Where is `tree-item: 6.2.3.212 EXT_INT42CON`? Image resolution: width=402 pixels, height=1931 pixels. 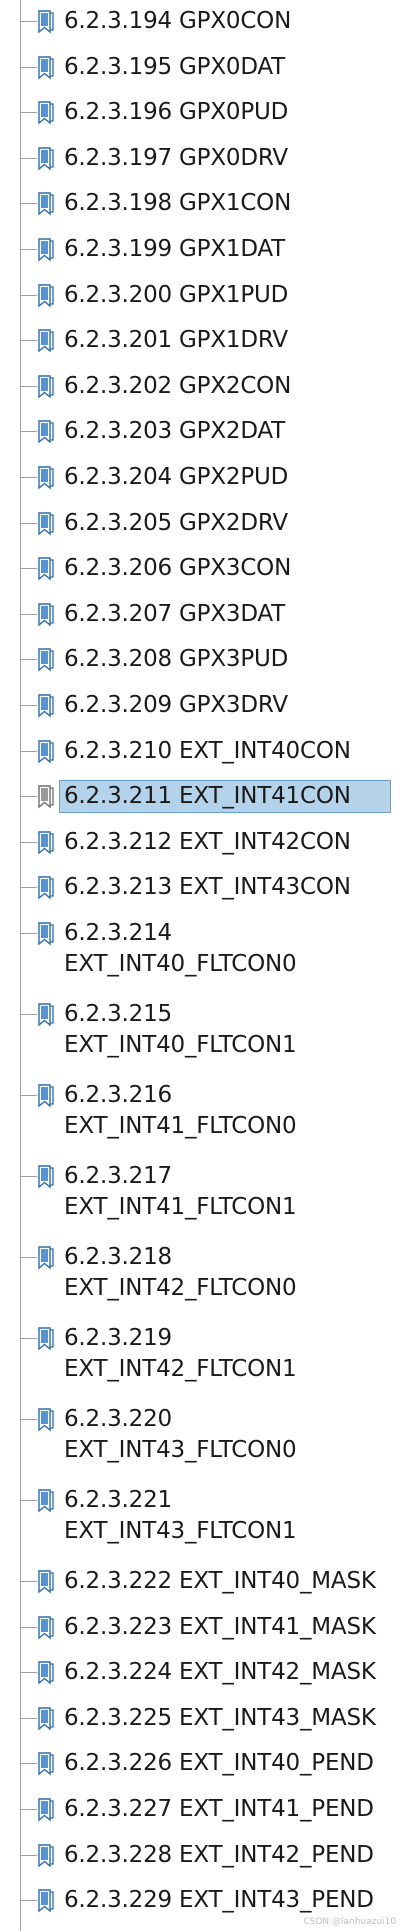
tree-item: 6.2.3.212 EXT_INT42CON is located at coordinates (201, 844).